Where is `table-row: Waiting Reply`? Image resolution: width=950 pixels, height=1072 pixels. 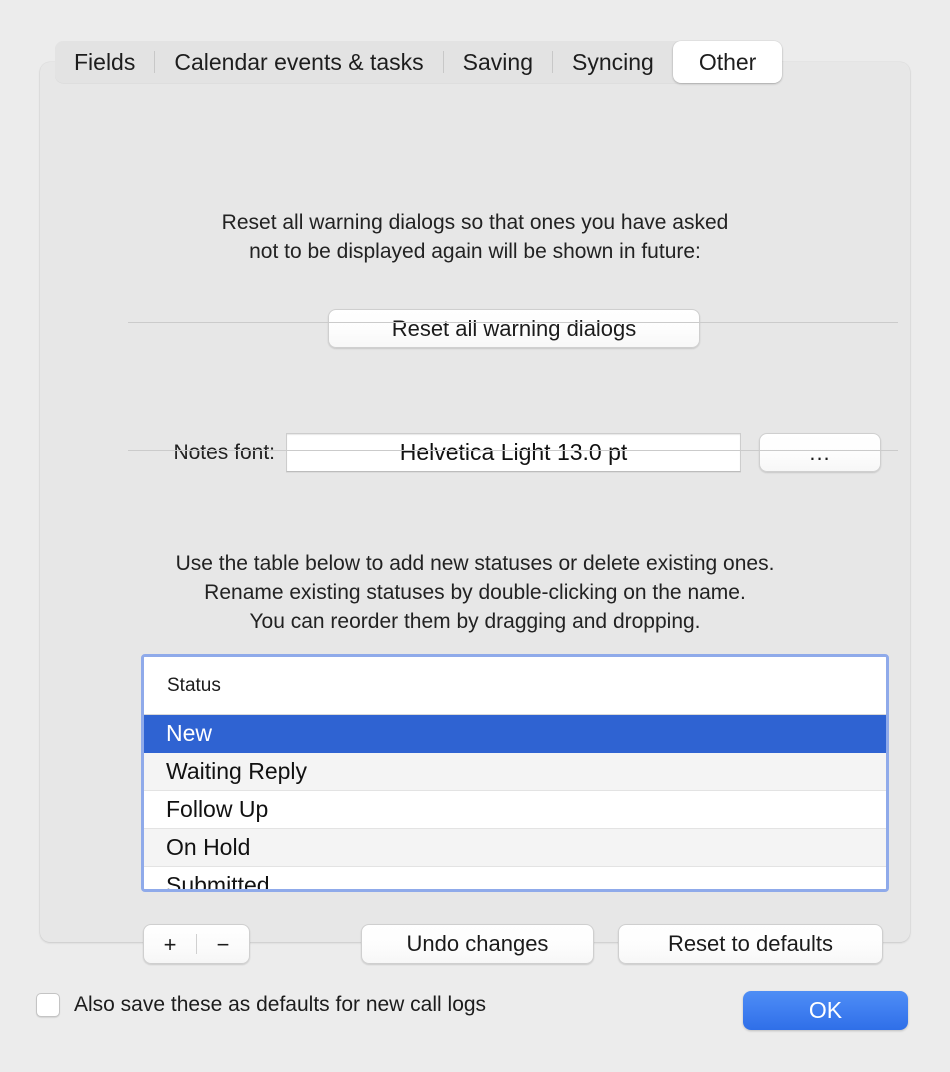
table-row: Waiting Reply is located at coordinates (515, 772).